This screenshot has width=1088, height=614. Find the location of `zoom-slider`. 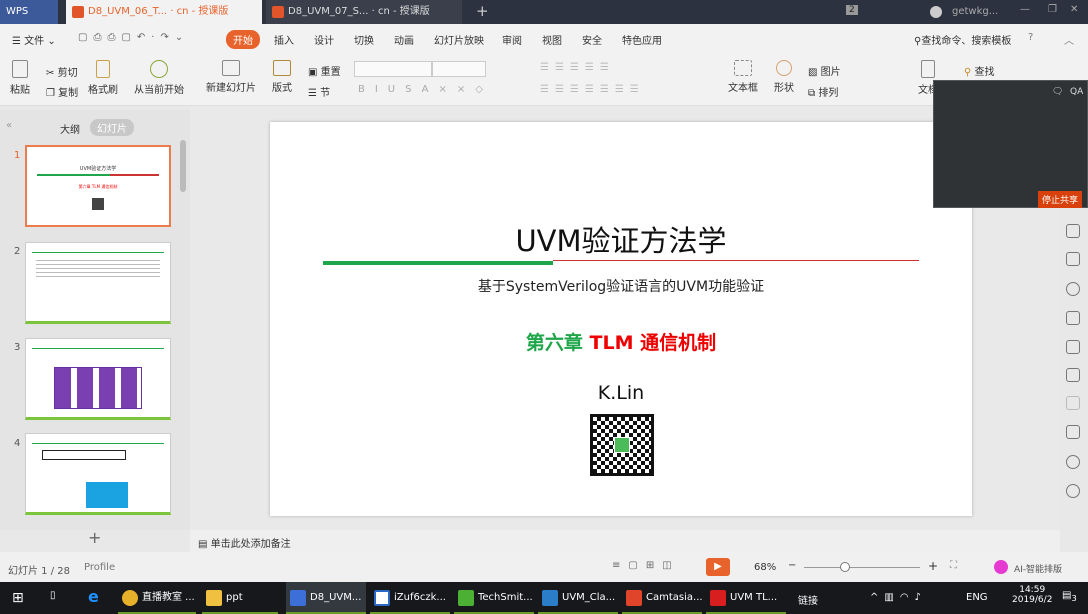

zoom-slider is located at coordinates (862, 567).